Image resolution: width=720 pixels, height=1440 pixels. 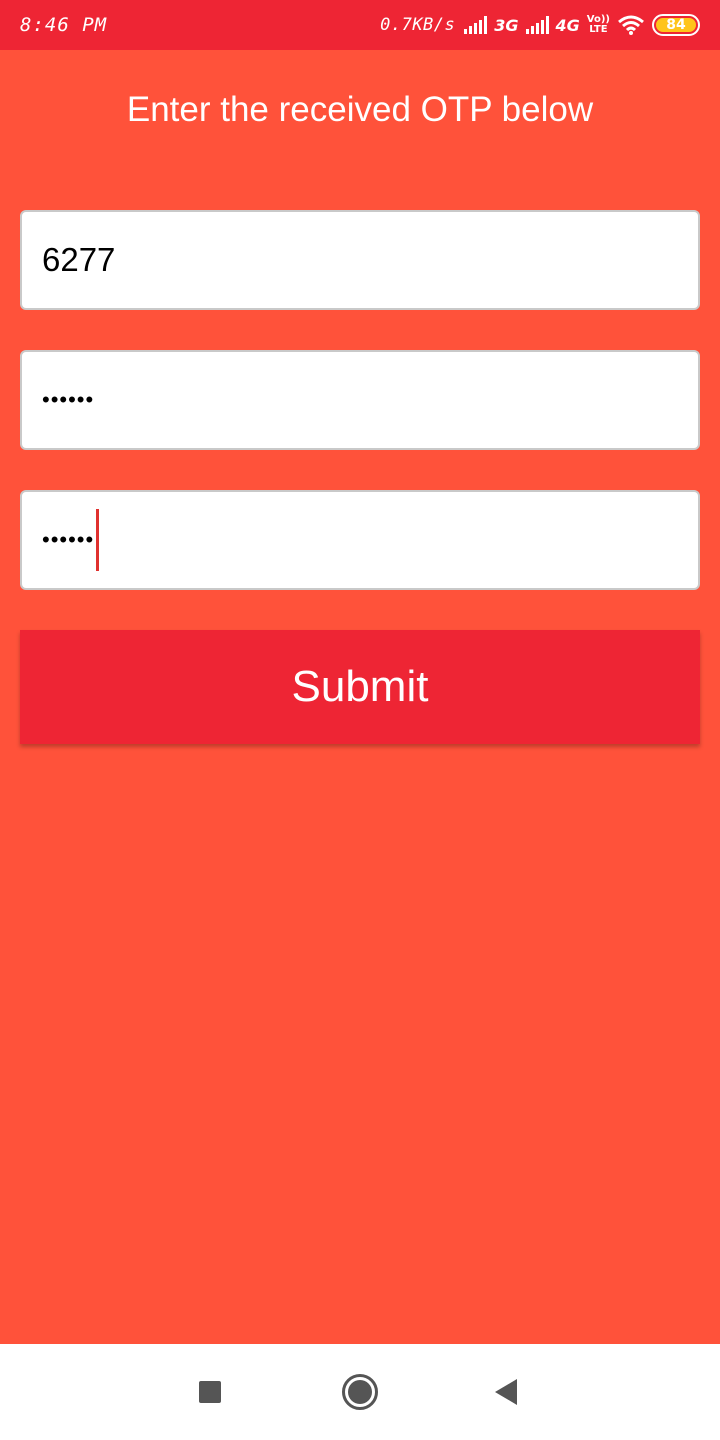 What do you see at coordinates (598, 29) in the screenshot?
I see `volte-bottom: LTE` at bounding box center [598, 29].